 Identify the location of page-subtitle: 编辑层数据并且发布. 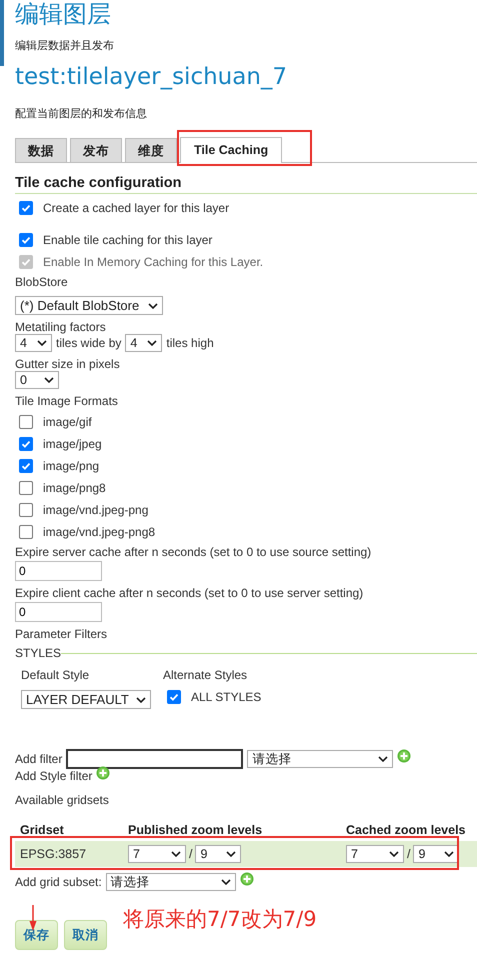
(65, 45).